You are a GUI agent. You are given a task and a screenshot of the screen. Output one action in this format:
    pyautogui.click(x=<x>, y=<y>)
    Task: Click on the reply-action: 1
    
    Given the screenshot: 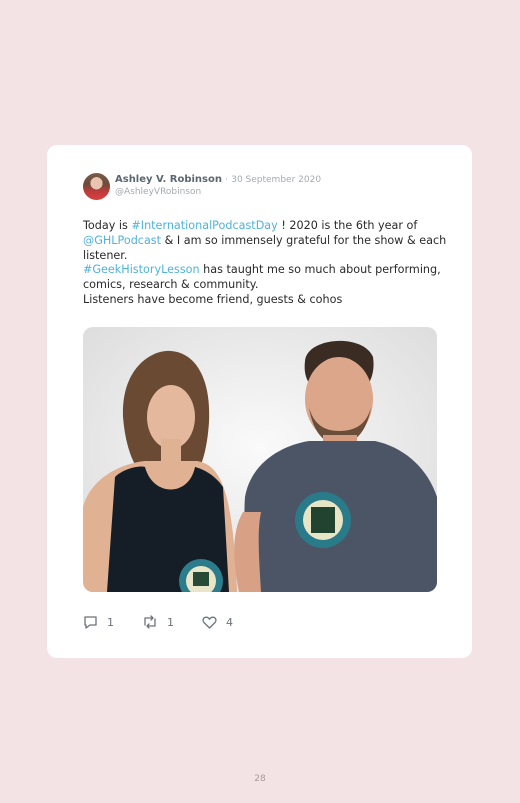 What is the action you would take?
    pyautogui.click(x=98, y=622)
    